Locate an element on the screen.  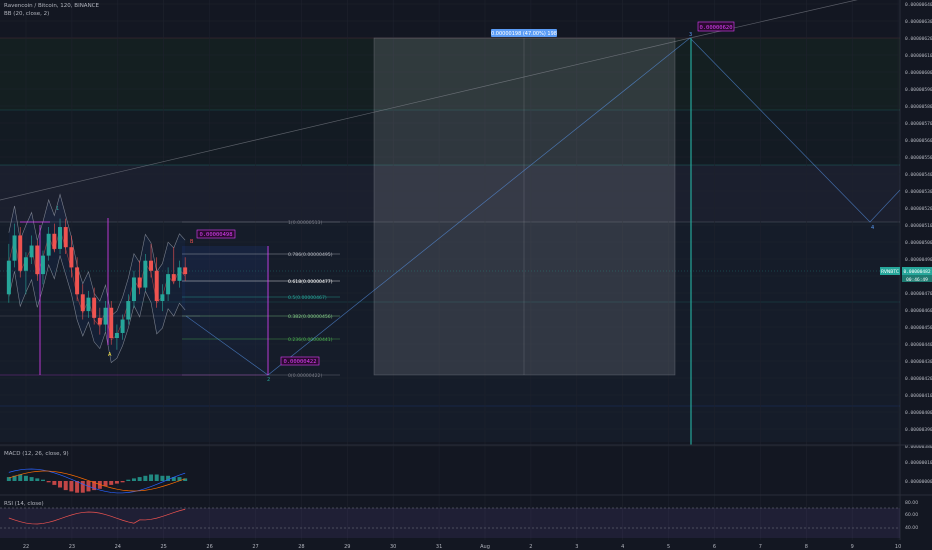
macd-tick-label: 0.00000000 is located at coordinates (918, 482).